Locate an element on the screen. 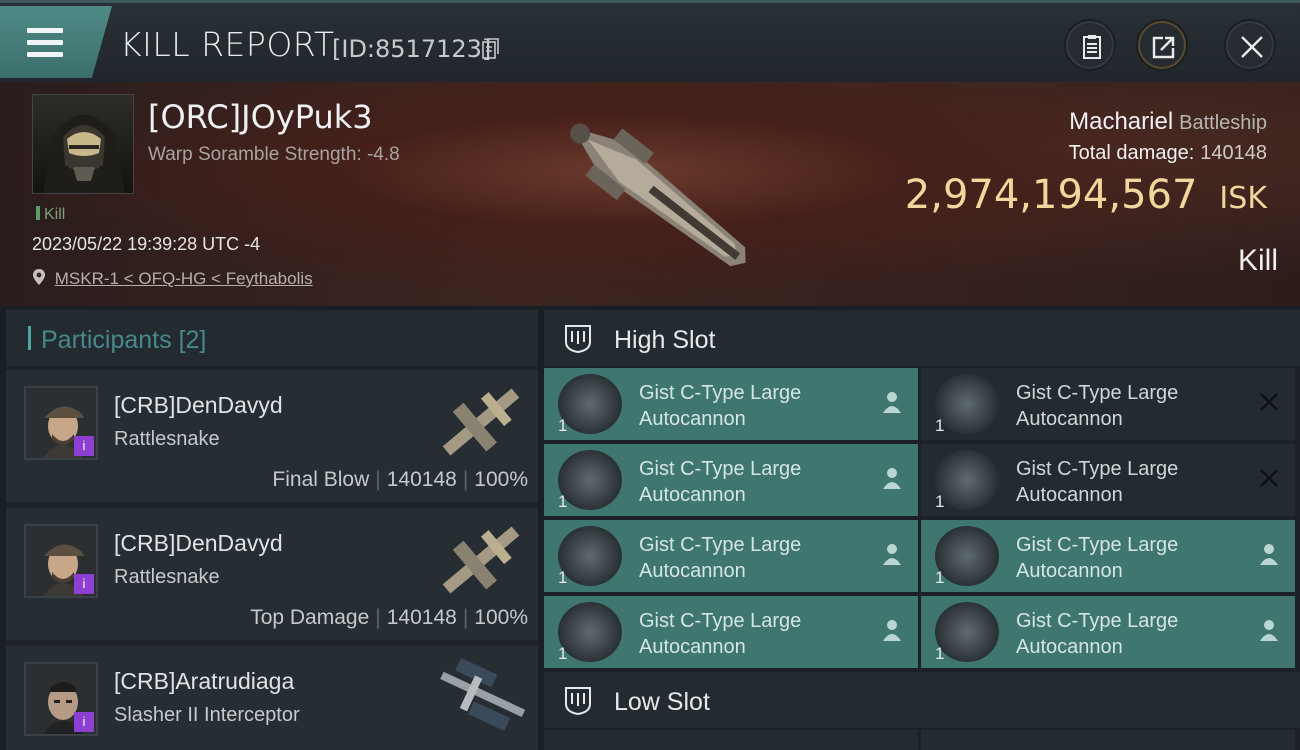 The width and height of the screenshot is (1300, 750). kill-tag: Kill is located at coordinates (50, 215).